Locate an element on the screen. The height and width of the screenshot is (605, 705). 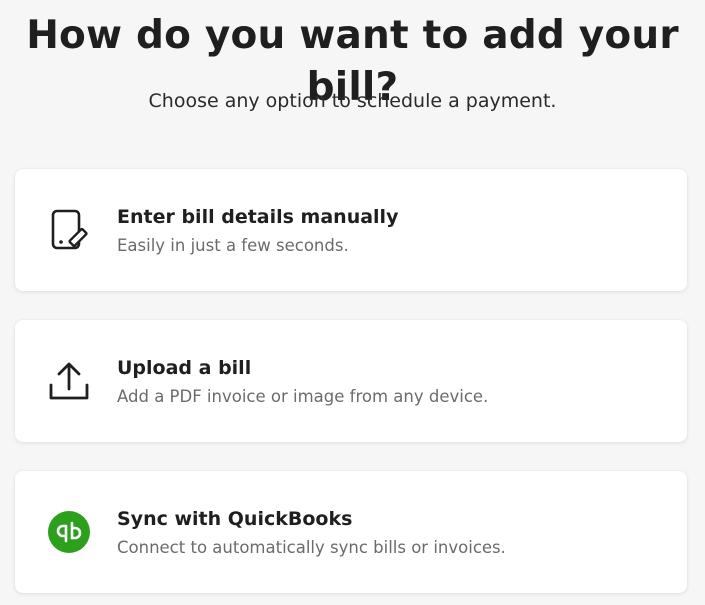
option-title: Sync with QuickBooks is located at coordinates (235, 519).